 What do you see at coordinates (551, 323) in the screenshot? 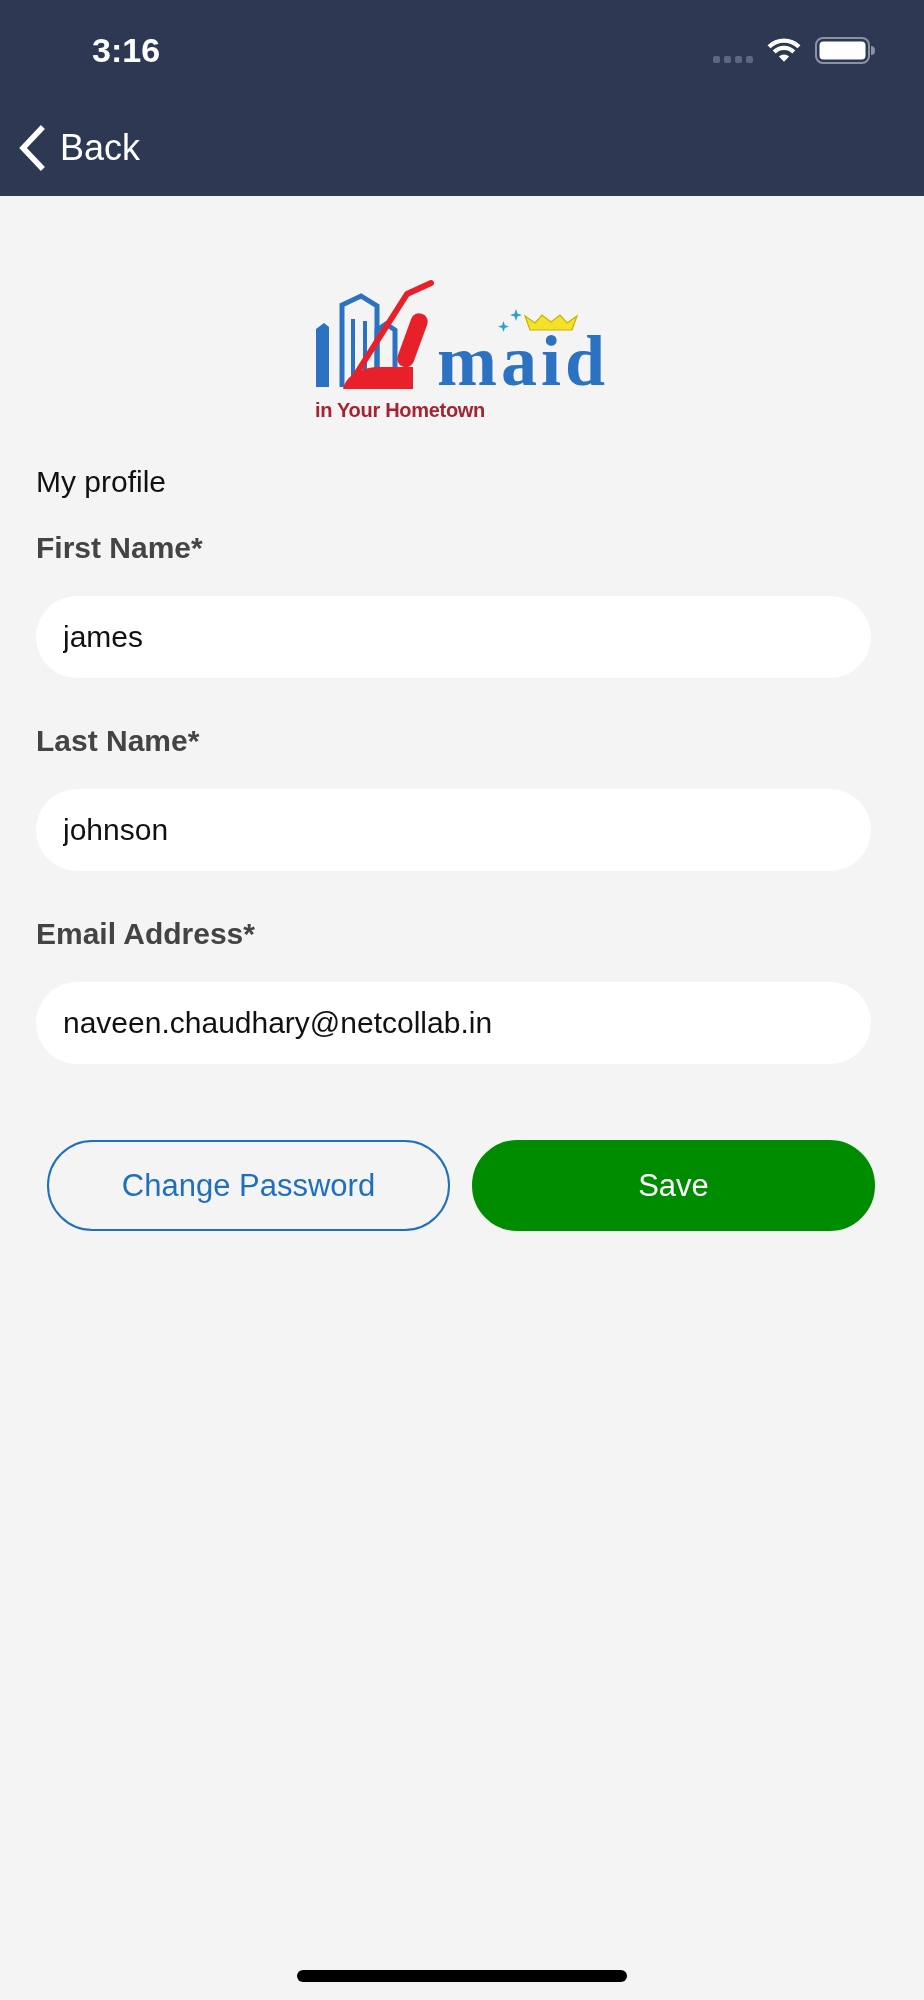
I see `crown-icon` at bounding box center [551, 323].